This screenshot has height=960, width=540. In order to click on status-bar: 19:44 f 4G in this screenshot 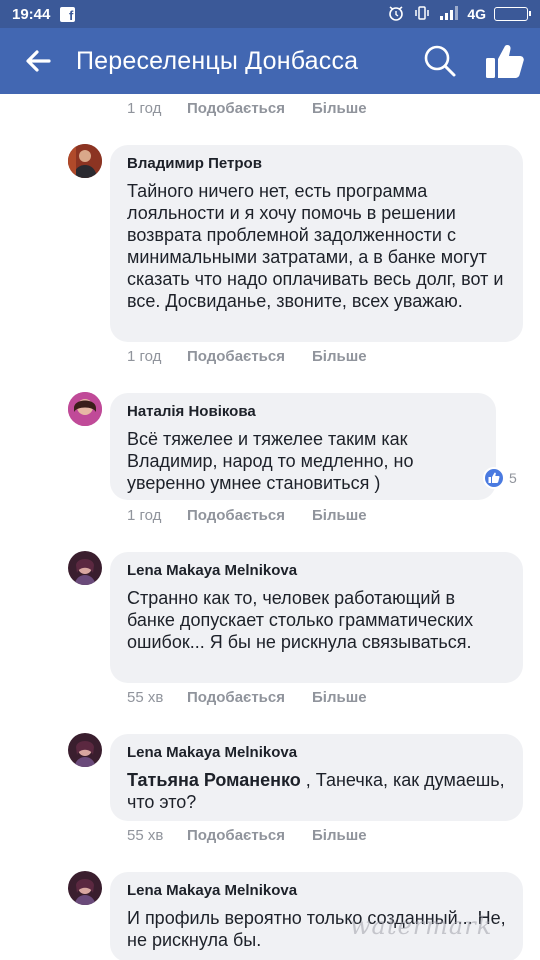, I will do `click(270, 14)`.